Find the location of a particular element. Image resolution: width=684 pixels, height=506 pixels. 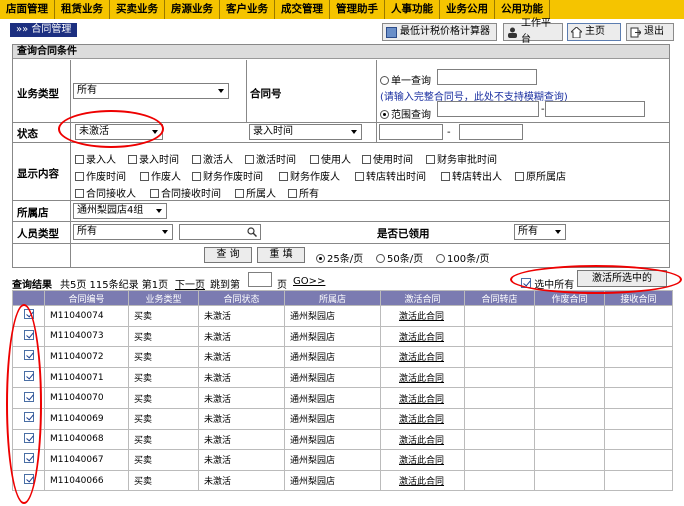

person-type-select: 所有 is located at coordinates (123, 232).